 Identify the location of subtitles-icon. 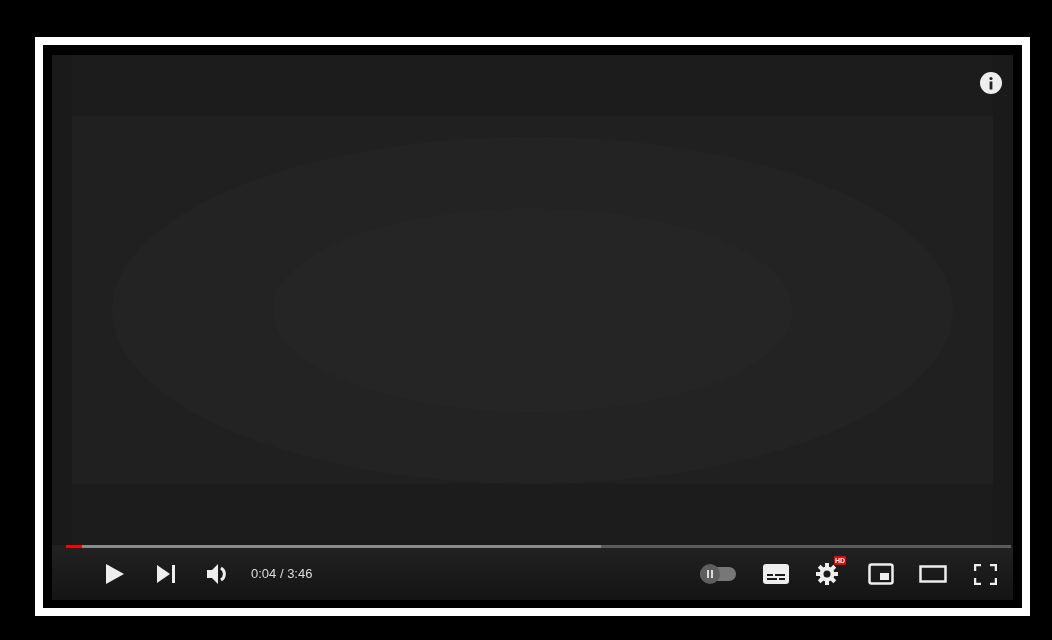
(776, 574).